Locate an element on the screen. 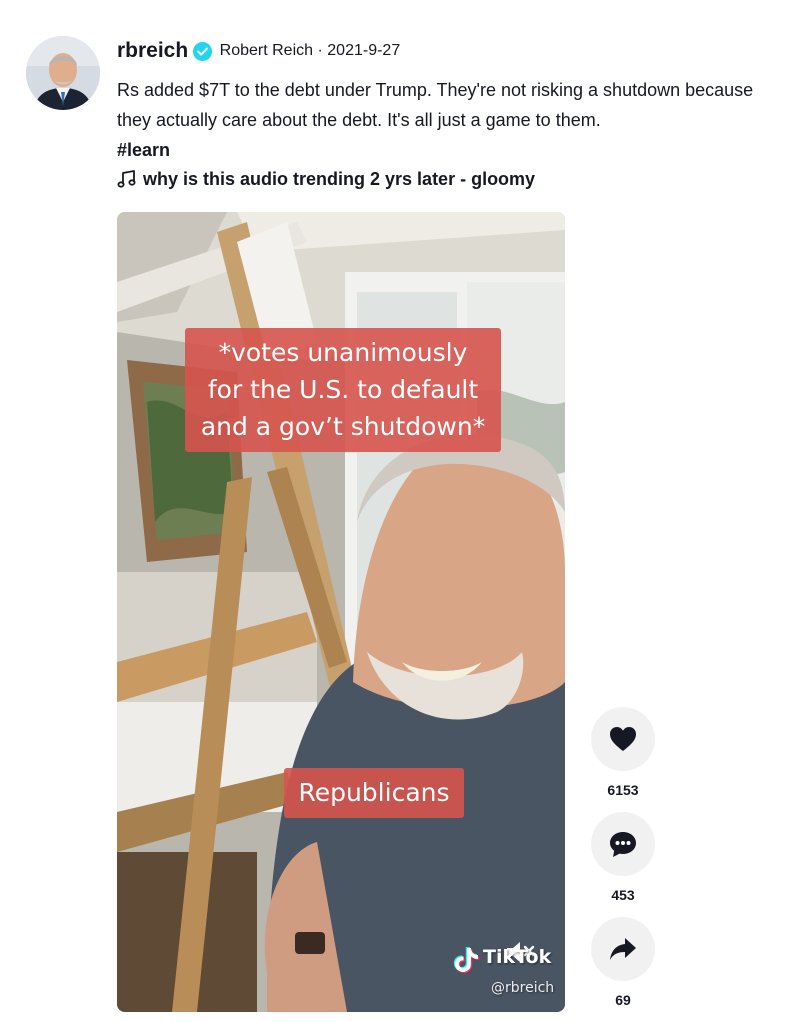 Image resolution: width=808 pixels, height=1022 pixels. like-action: 6153 is located at coordinates (623, 753).